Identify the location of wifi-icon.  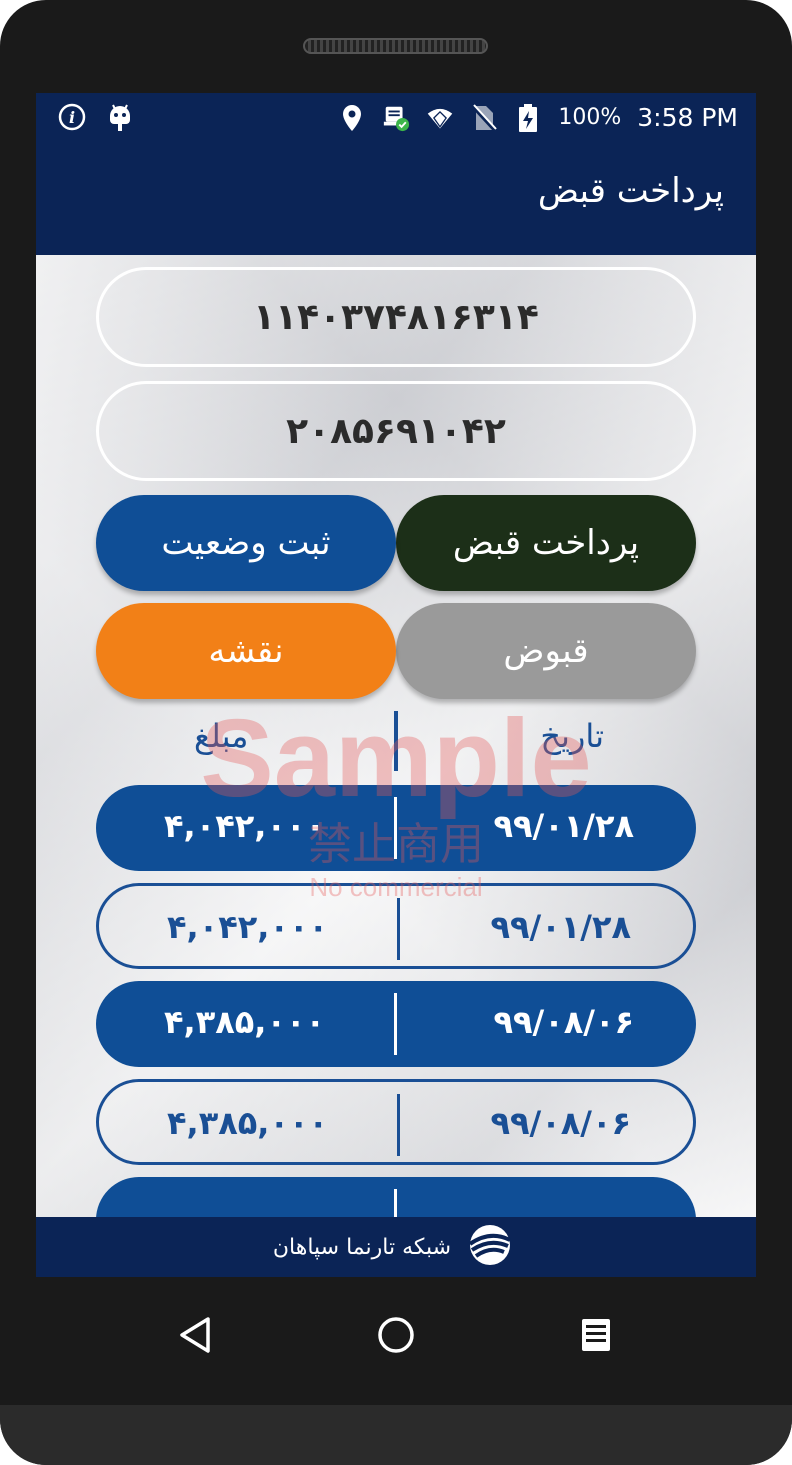
(440, 118).